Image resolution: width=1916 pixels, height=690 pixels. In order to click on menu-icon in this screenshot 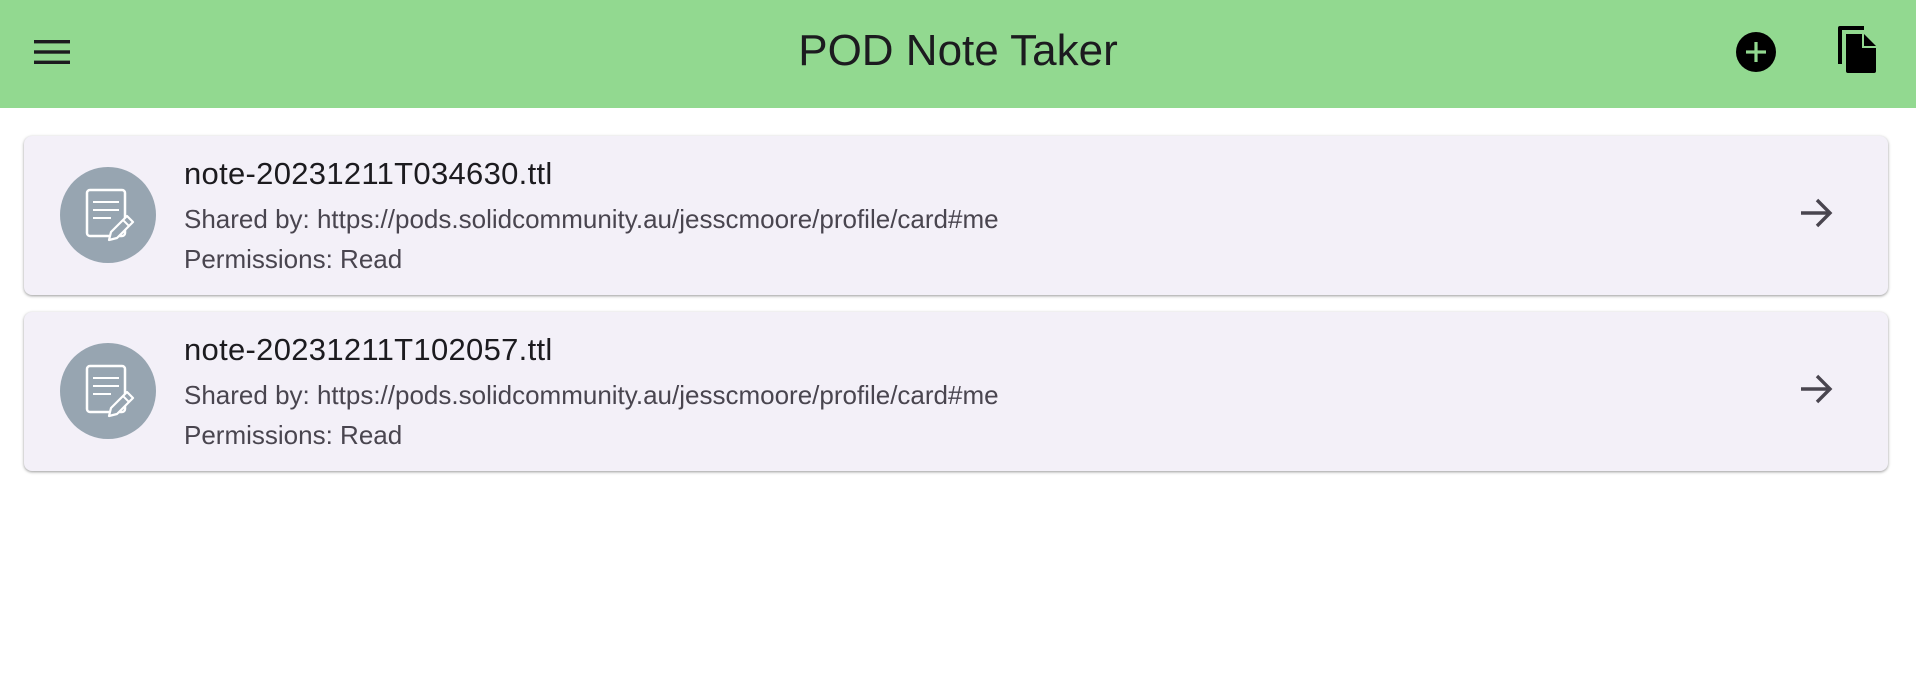, I will do `click(52, 54)`.